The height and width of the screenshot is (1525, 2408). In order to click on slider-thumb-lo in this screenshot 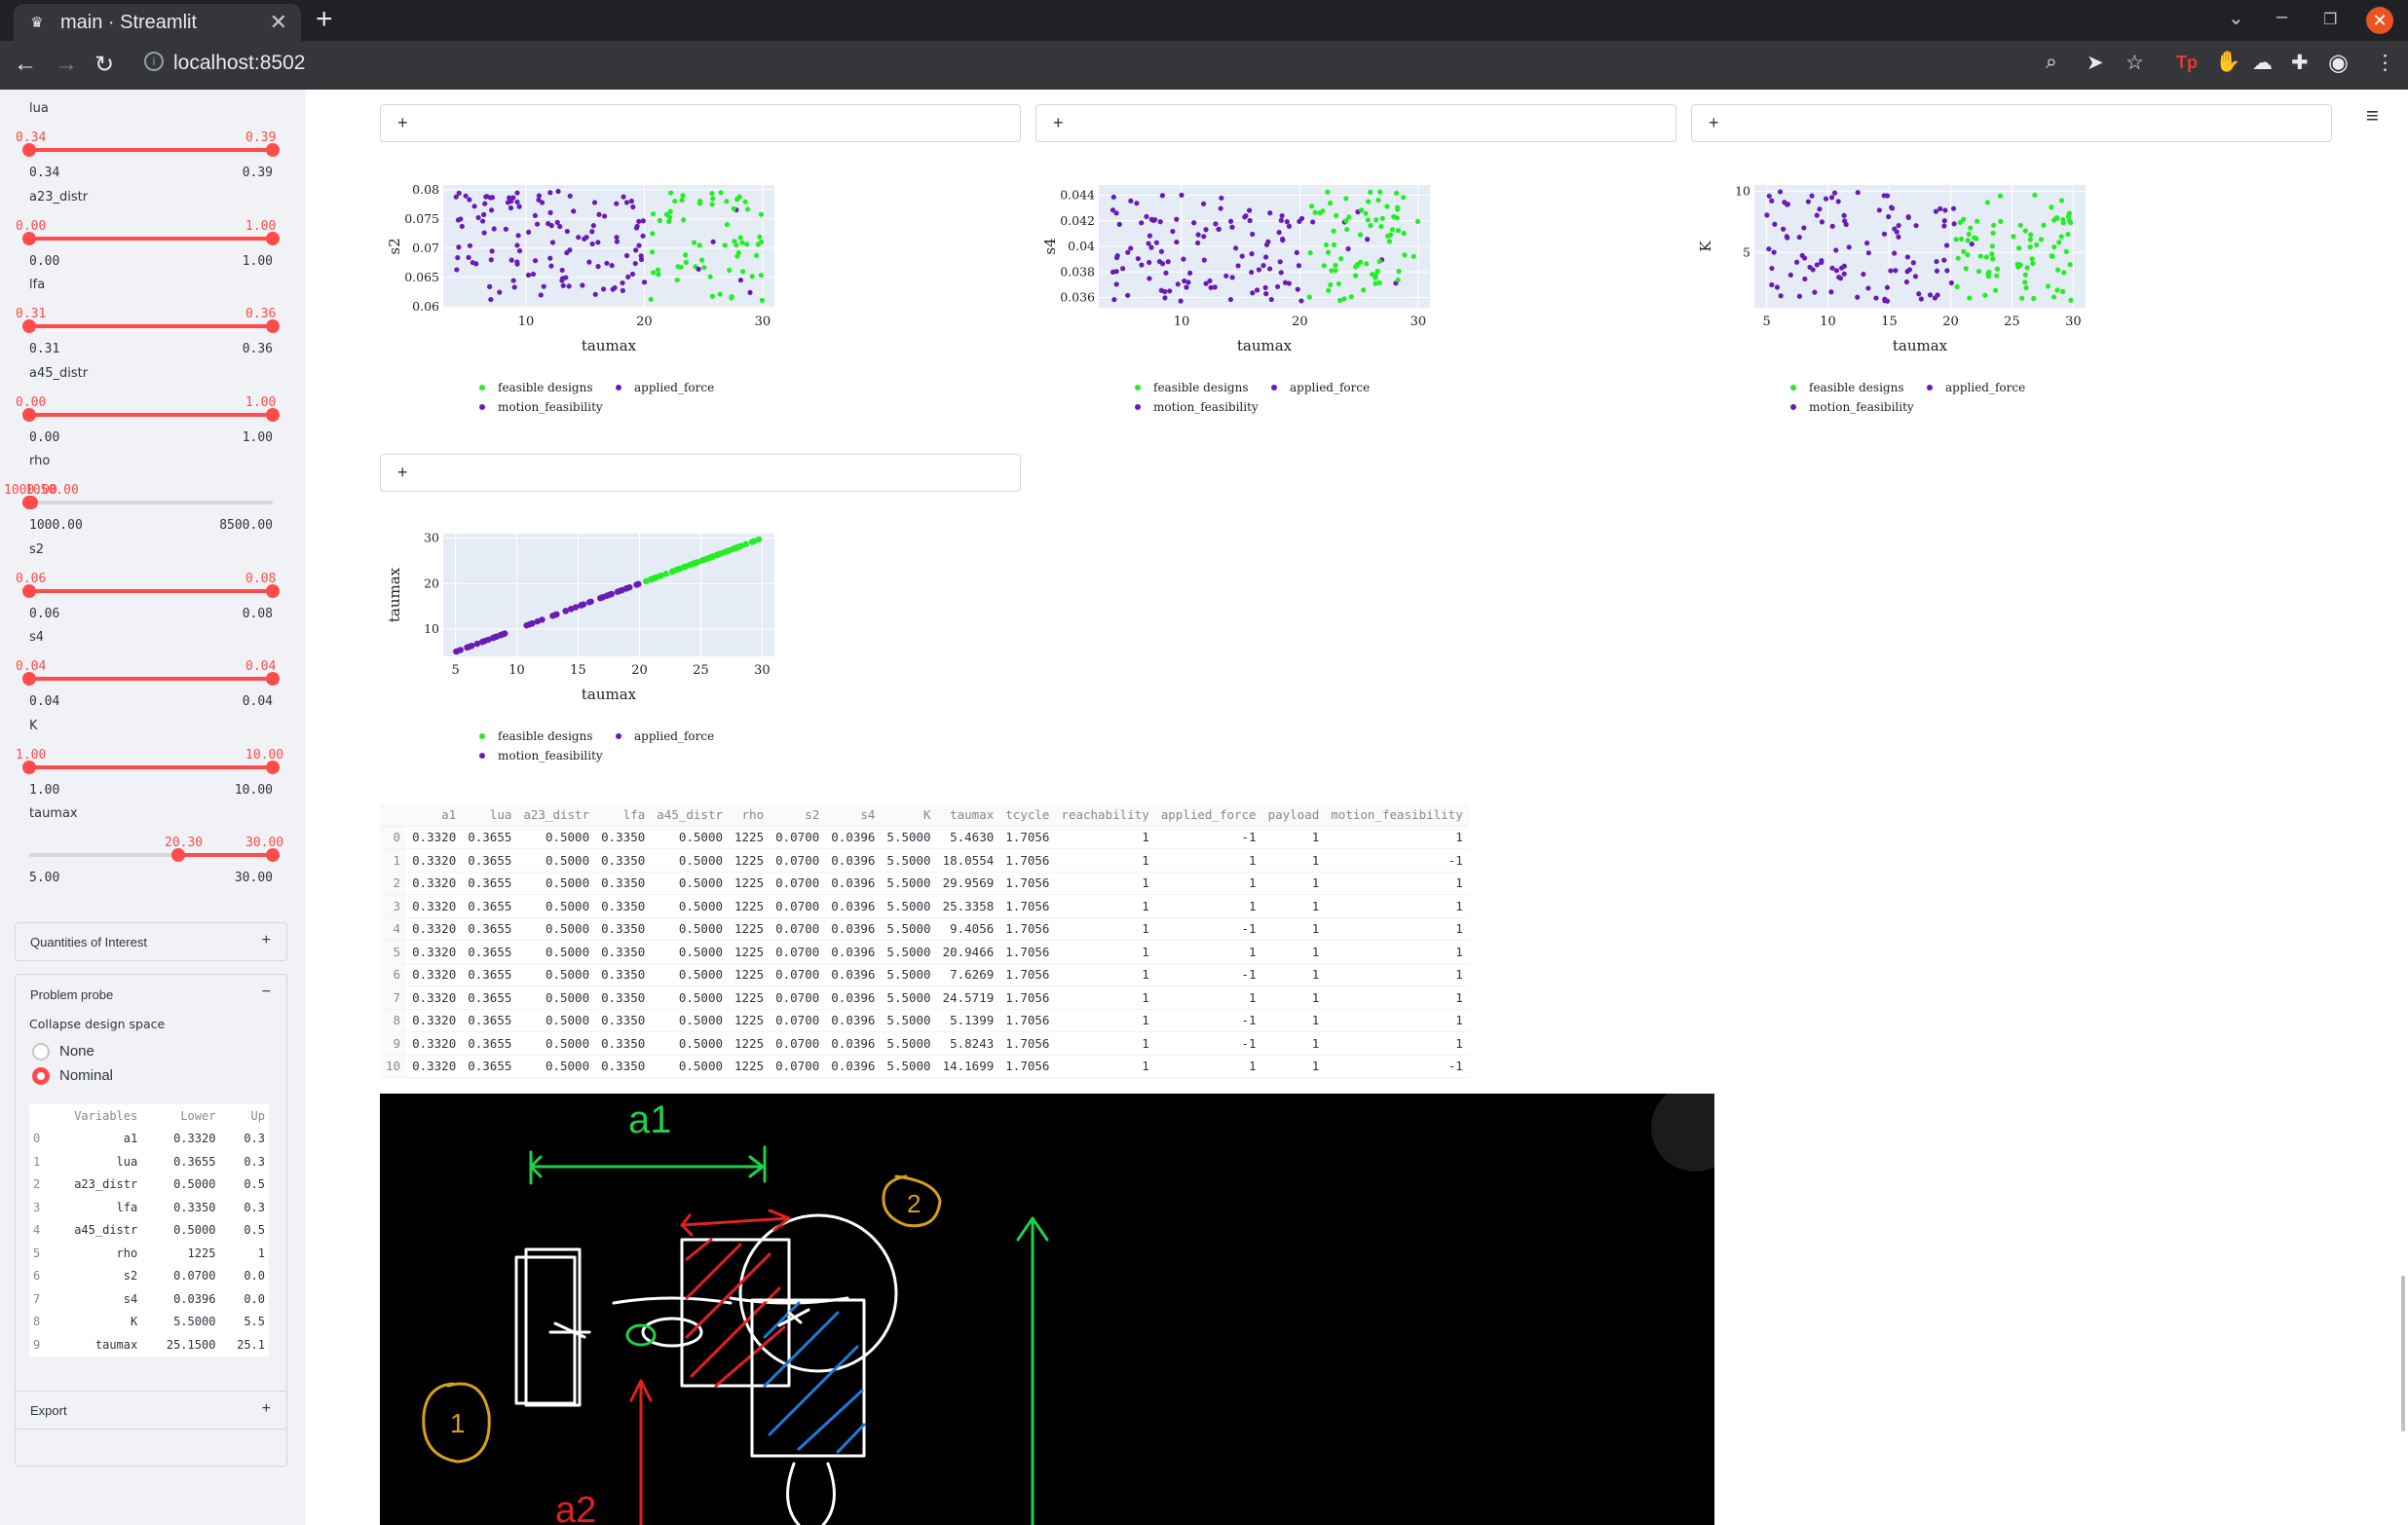, I will do `click(29, 326)`.